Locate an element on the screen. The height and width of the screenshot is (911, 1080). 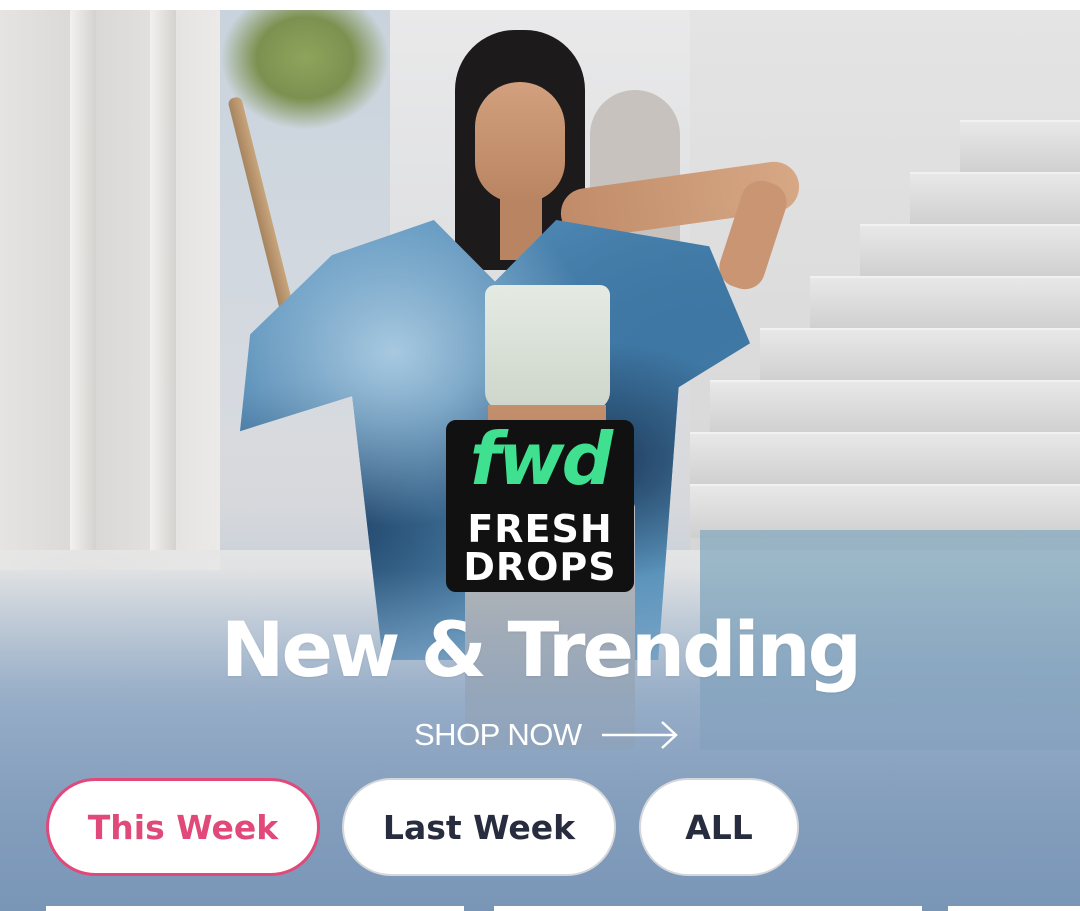
logo-brand-text: fwd is located at coordinates (541, 459).